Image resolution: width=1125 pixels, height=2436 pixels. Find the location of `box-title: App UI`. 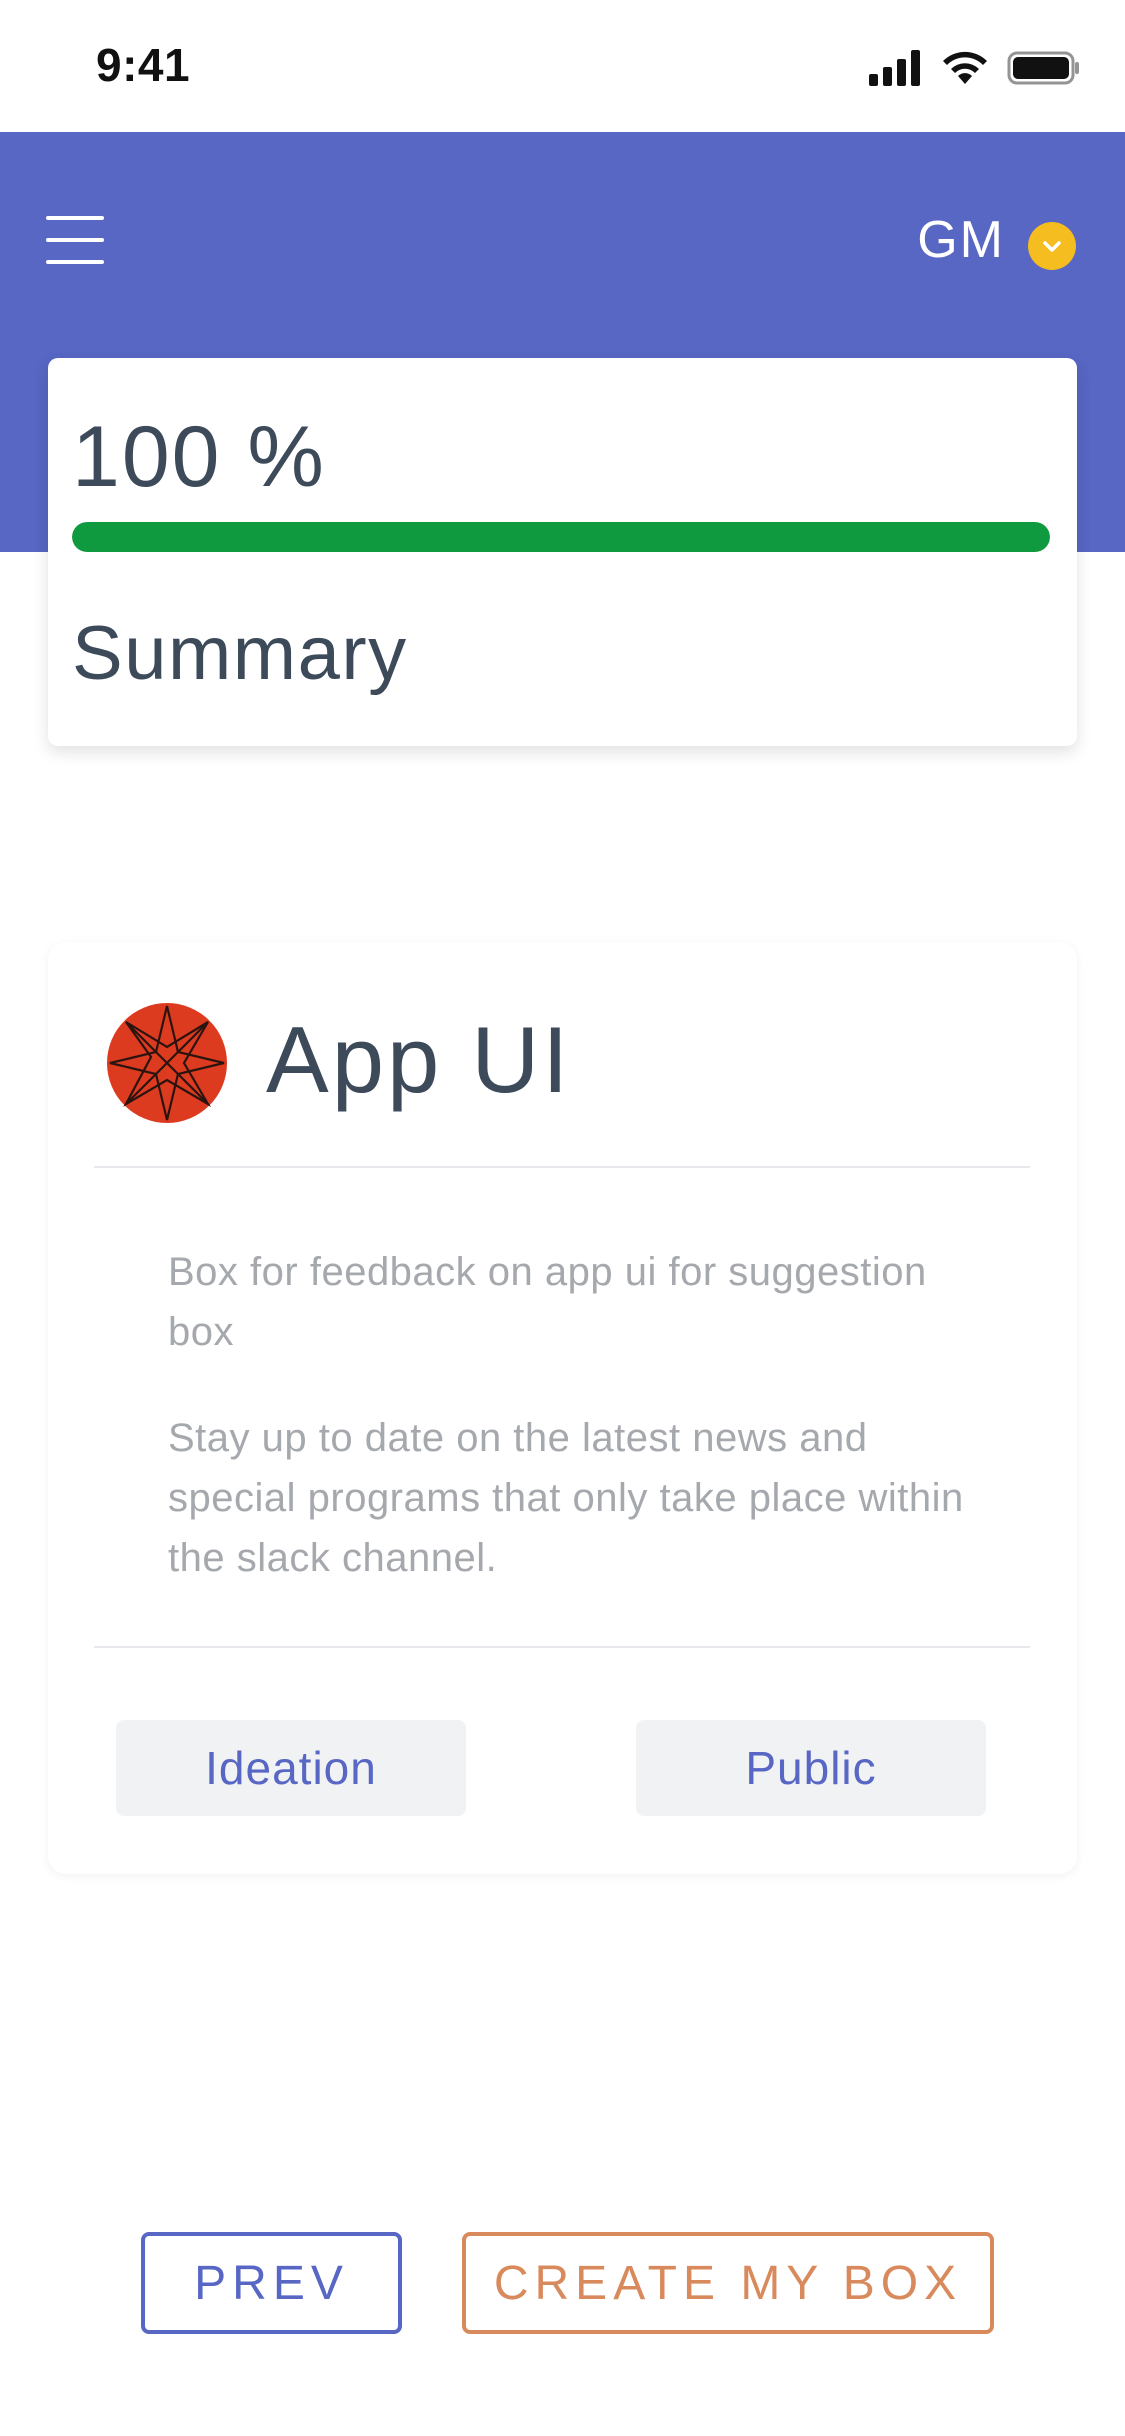

box-title: App UI is located at coordinates (419, 1059).